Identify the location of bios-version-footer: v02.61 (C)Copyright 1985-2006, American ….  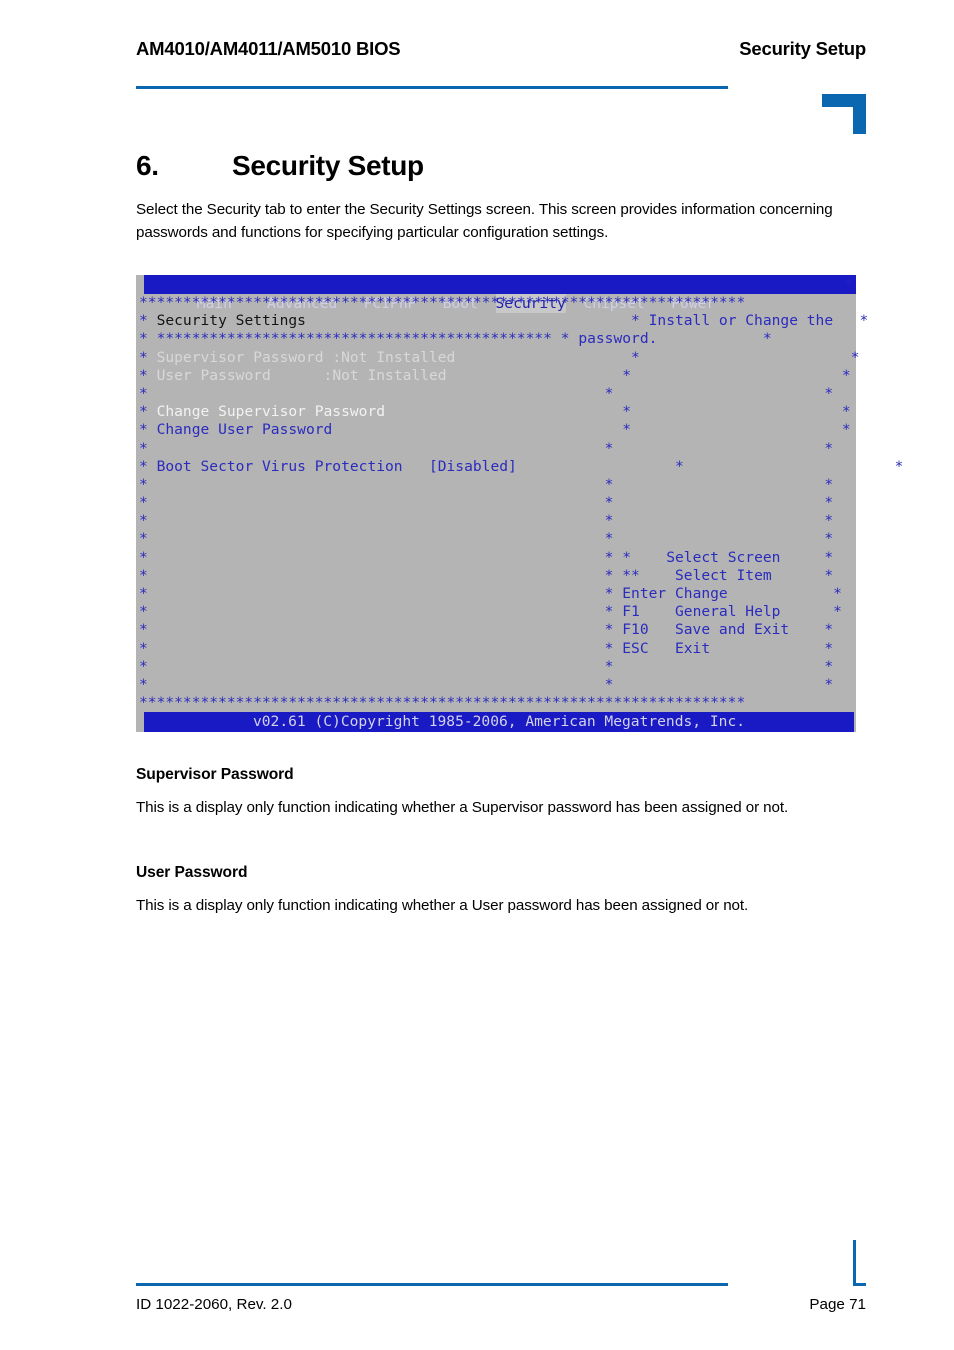
(499, 722).